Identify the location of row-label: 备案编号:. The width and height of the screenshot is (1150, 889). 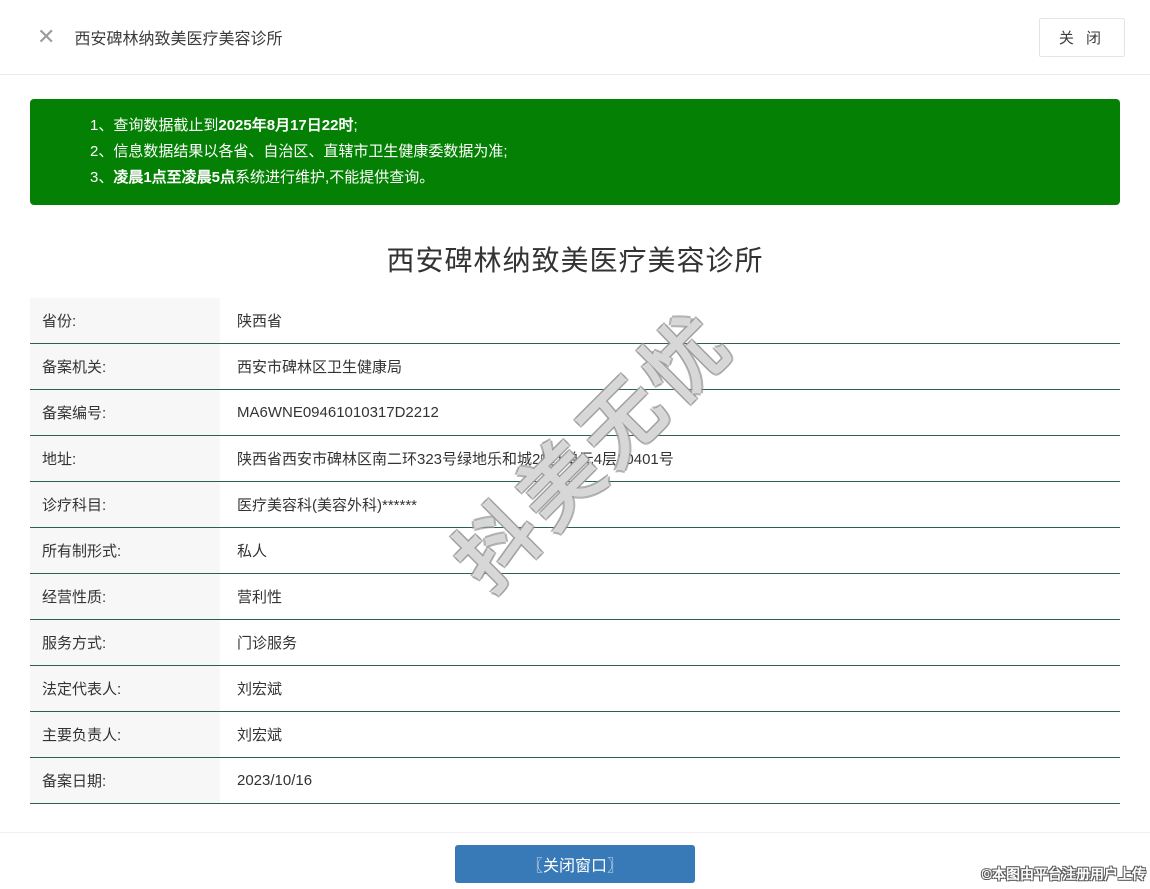
(125, 412).